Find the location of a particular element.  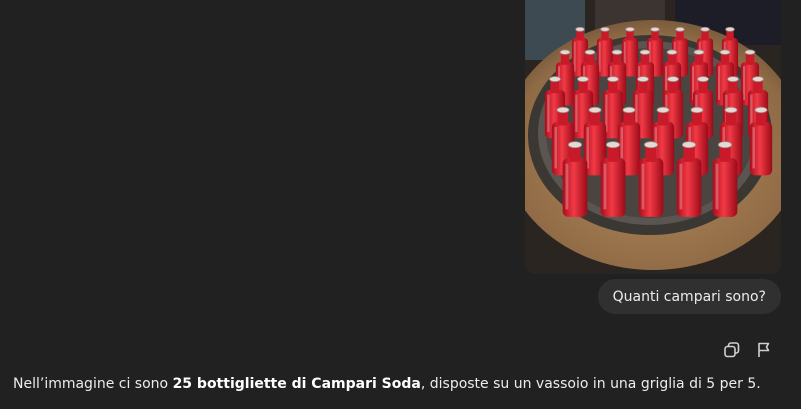

copy-button is located at coordinates (732, 350).